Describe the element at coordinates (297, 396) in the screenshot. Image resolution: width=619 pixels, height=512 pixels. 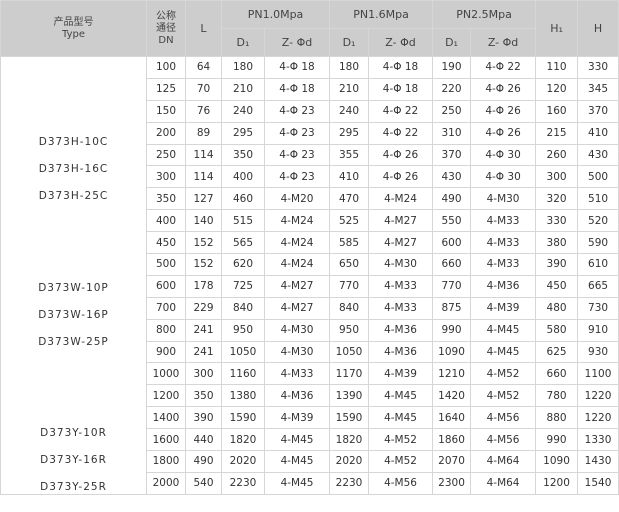
I see `pn10-zphi-cell: 4-M36` at that location.